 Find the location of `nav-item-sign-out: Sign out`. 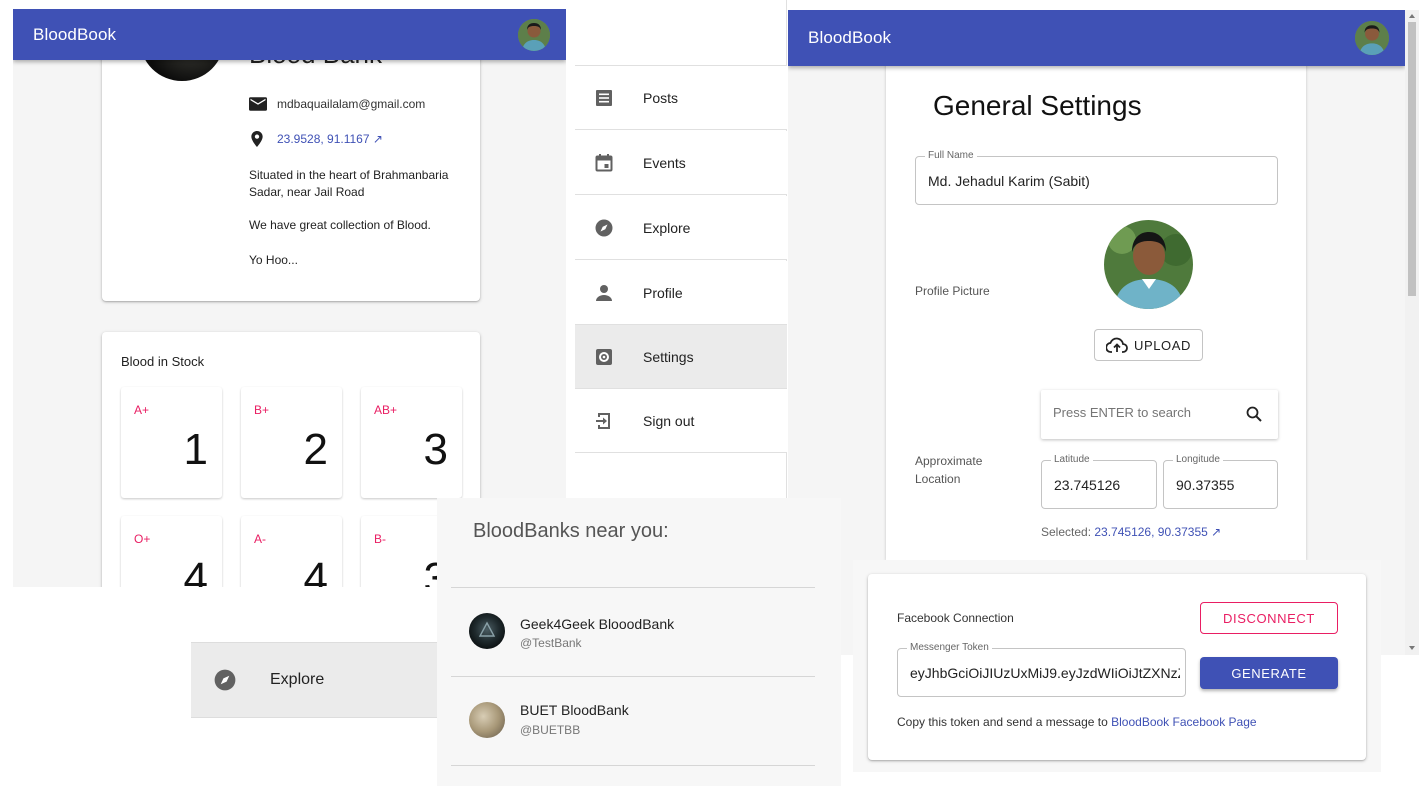

nav-item-sign-out: Sign out is located at coordinates (681, 421).